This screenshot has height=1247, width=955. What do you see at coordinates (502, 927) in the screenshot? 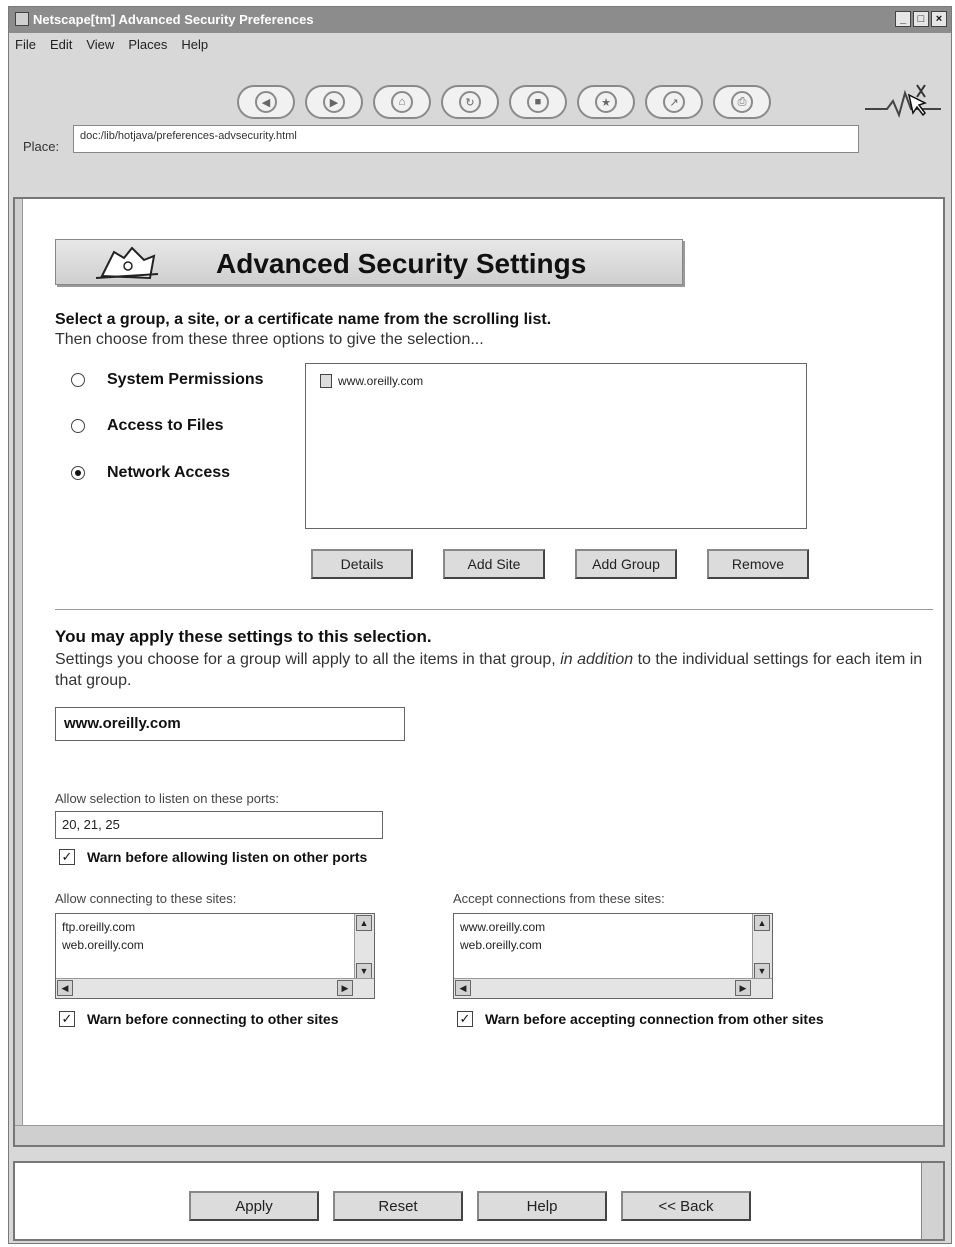
I see `site-entry: www.oreilly.com` at bounding box center [502, 927].